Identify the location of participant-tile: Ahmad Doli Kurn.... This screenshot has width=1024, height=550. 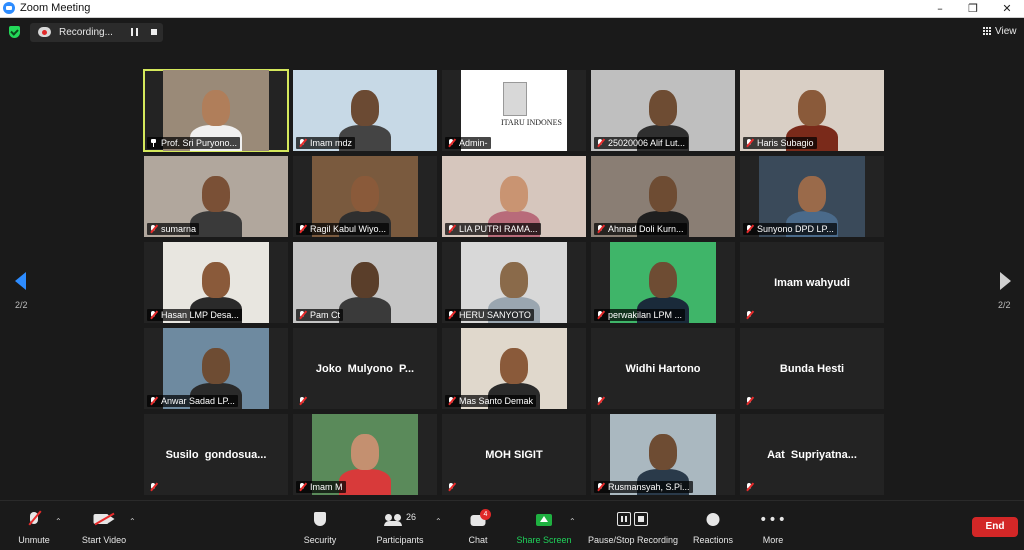
(663, 196).